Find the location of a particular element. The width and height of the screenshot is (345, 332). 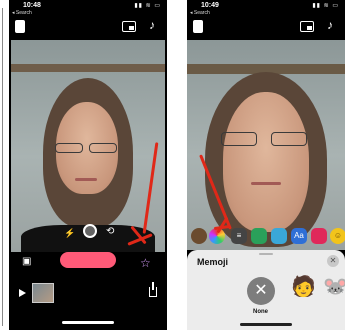

status-time: 10:49 is located at coordinates (210, 5).